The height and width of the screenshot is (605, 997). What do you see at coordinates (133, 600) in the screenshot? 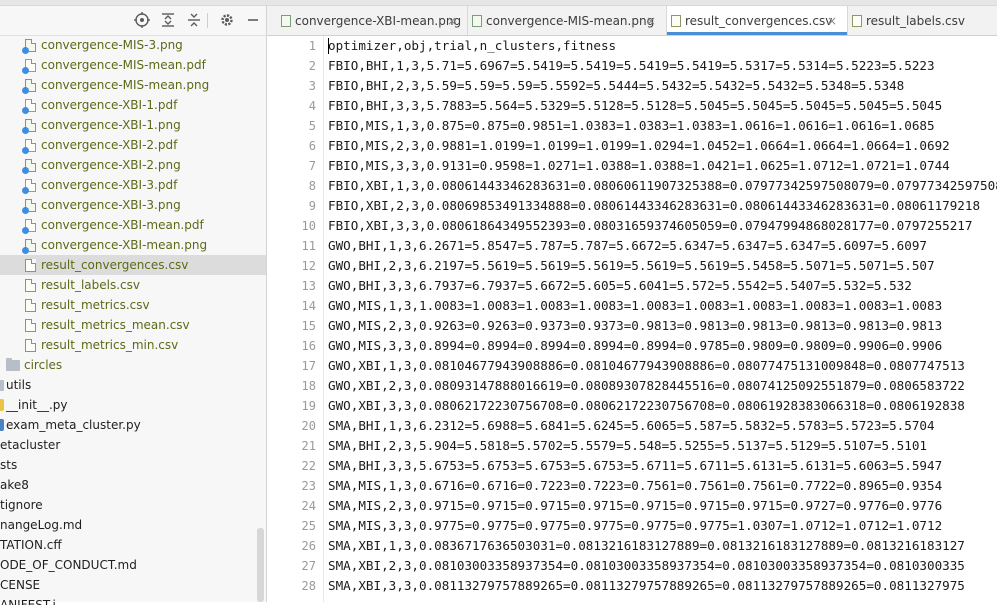
I see `tree-item: ANIFEST.i` at bounding box center [133, 600].